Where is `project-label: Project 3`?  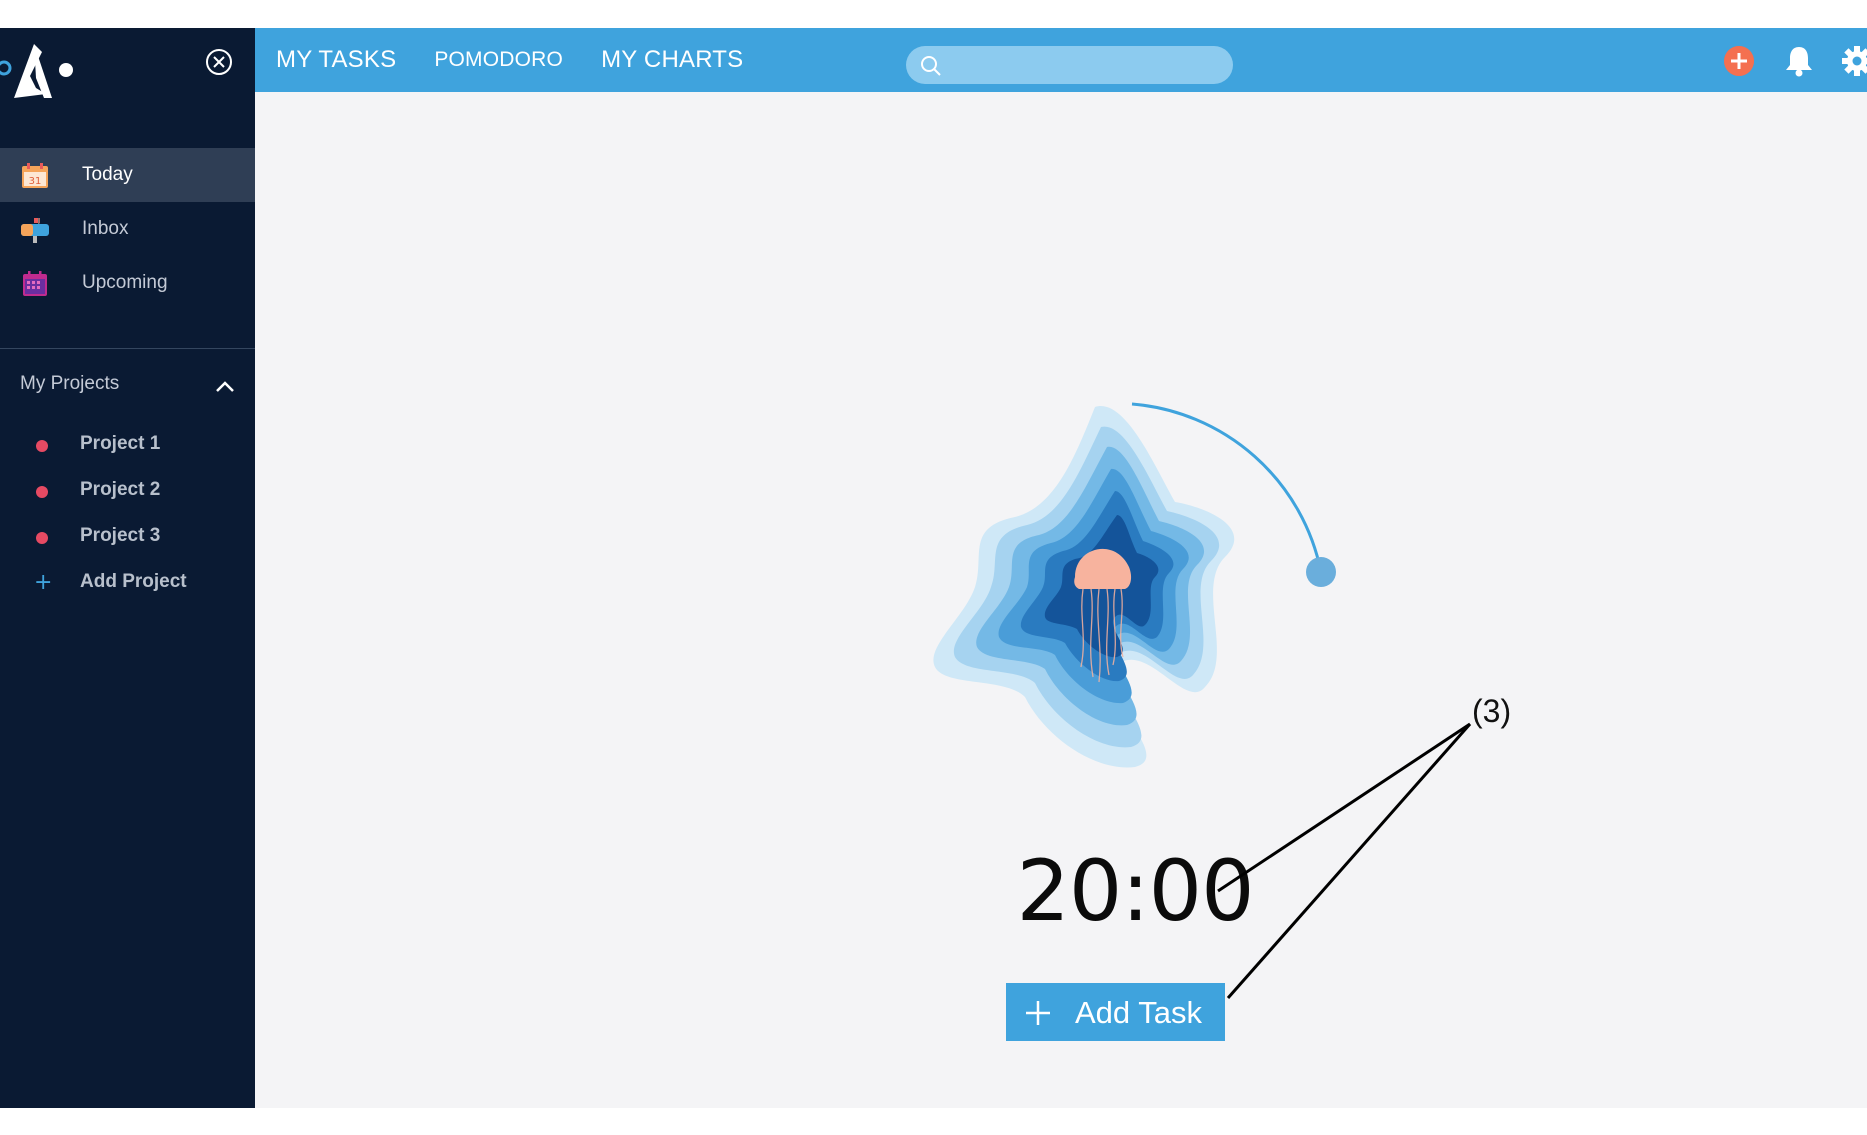 project-label: Project 3 is located at coordinates (120, 535).